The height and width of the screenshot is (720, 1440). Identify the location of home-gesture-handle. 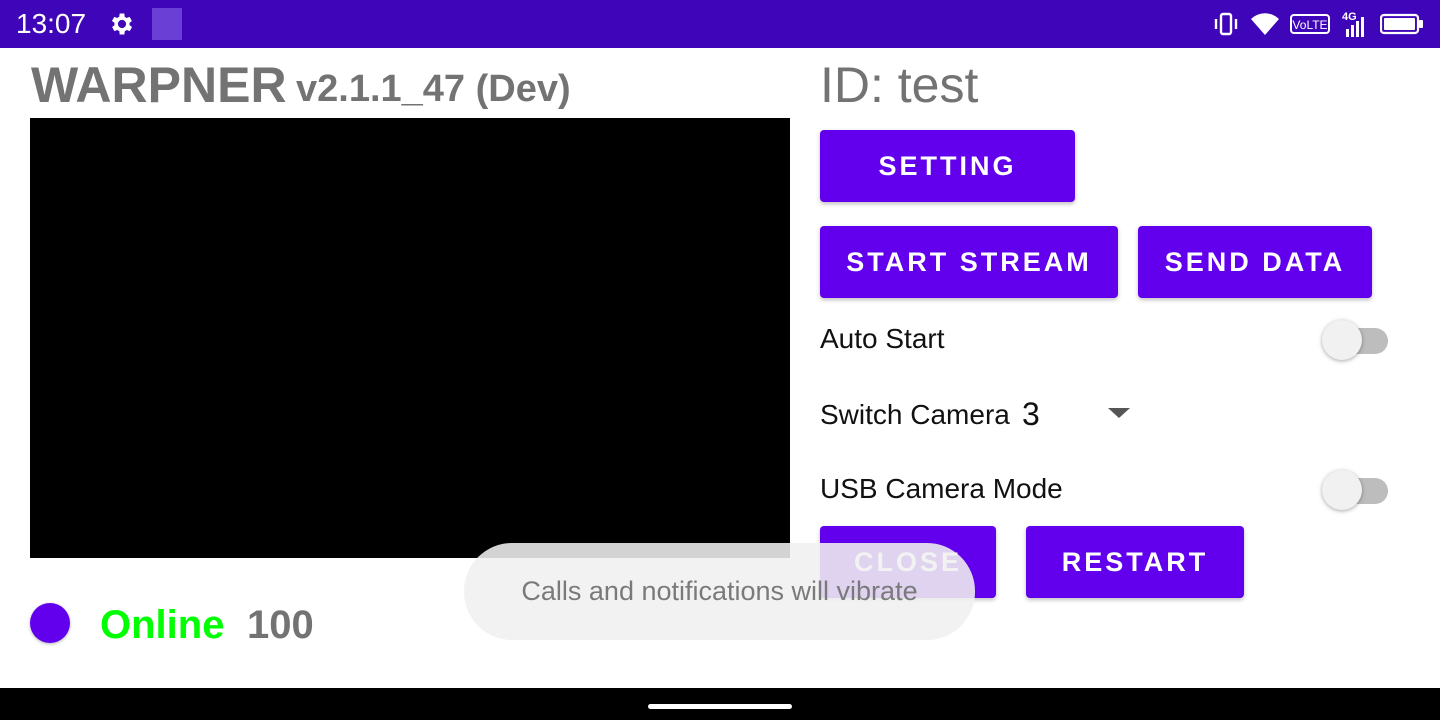
(720, 706).